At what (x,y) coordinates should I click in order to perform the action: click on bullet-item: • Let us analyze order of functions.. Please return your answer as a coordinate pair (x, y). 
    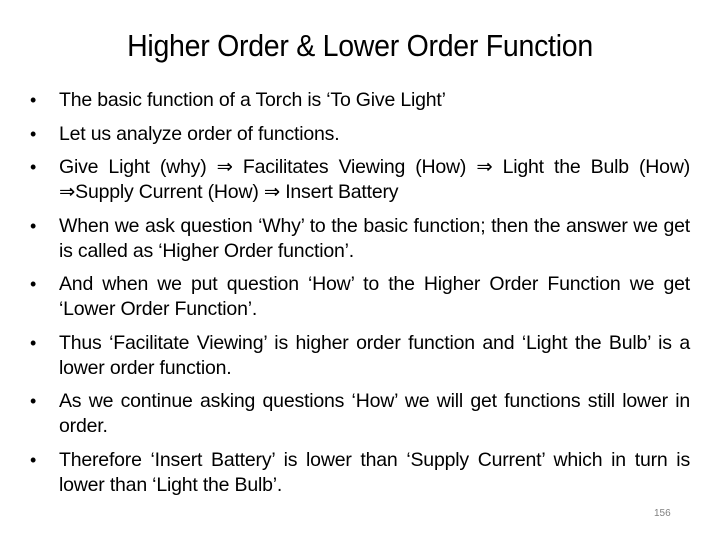
    Looking at the image, I should click on (360, 134).